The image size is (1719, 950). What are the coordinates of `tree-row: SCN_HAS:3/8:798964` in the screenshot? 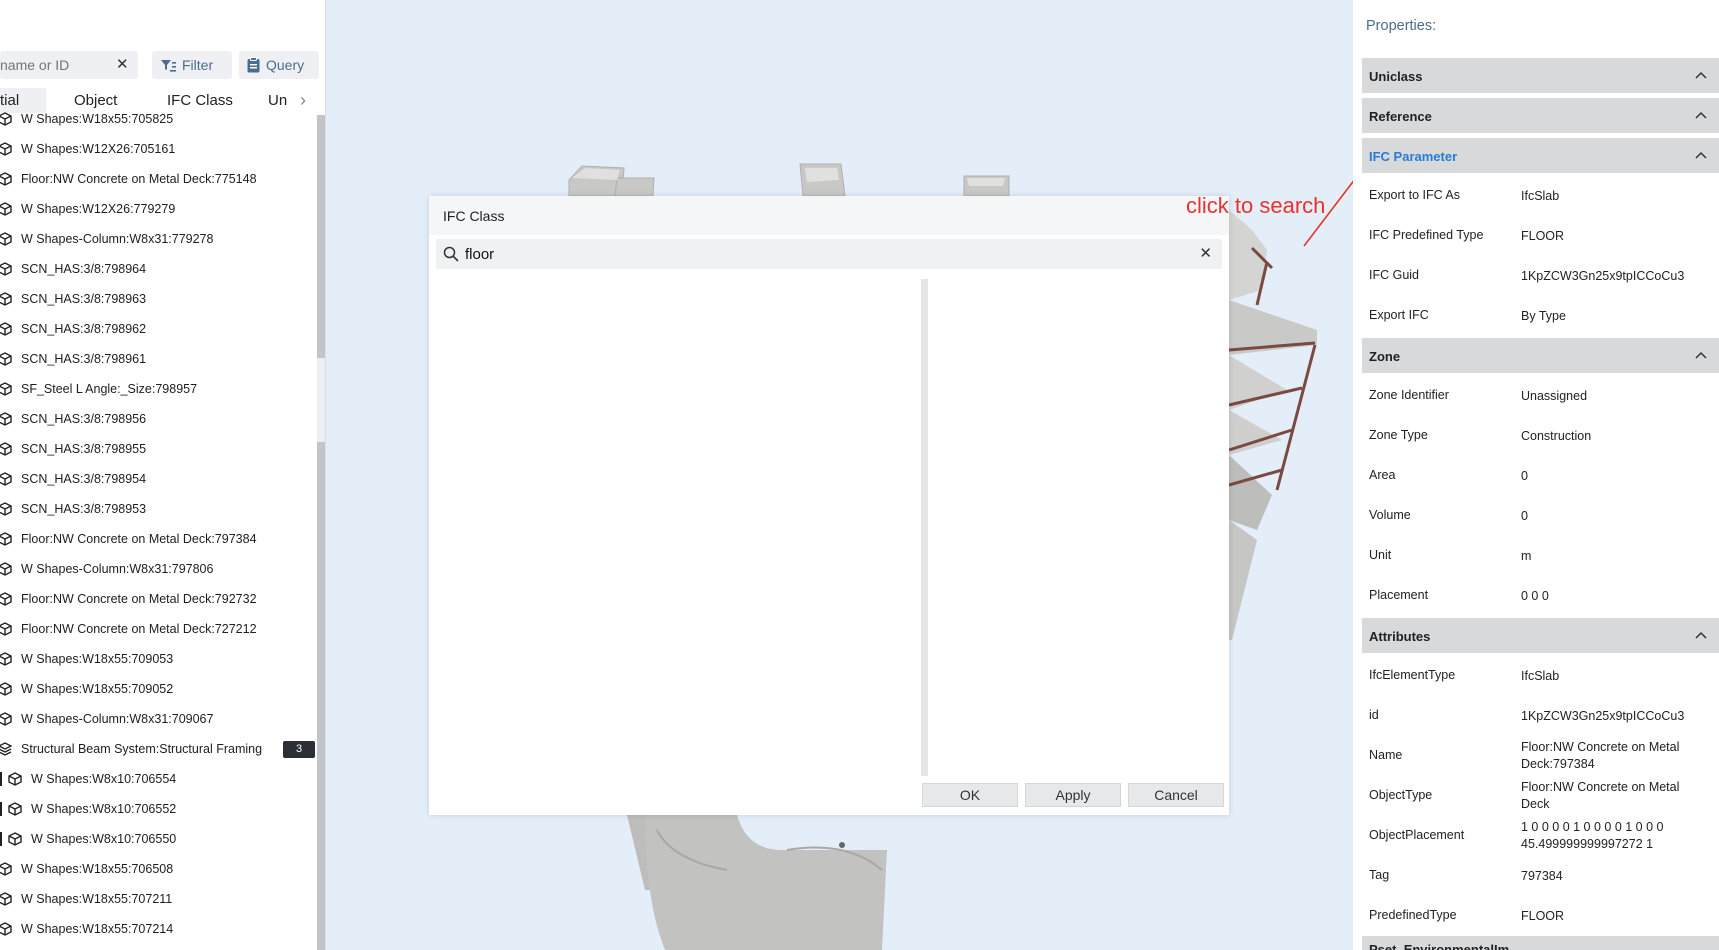 It's located at (158, 269).